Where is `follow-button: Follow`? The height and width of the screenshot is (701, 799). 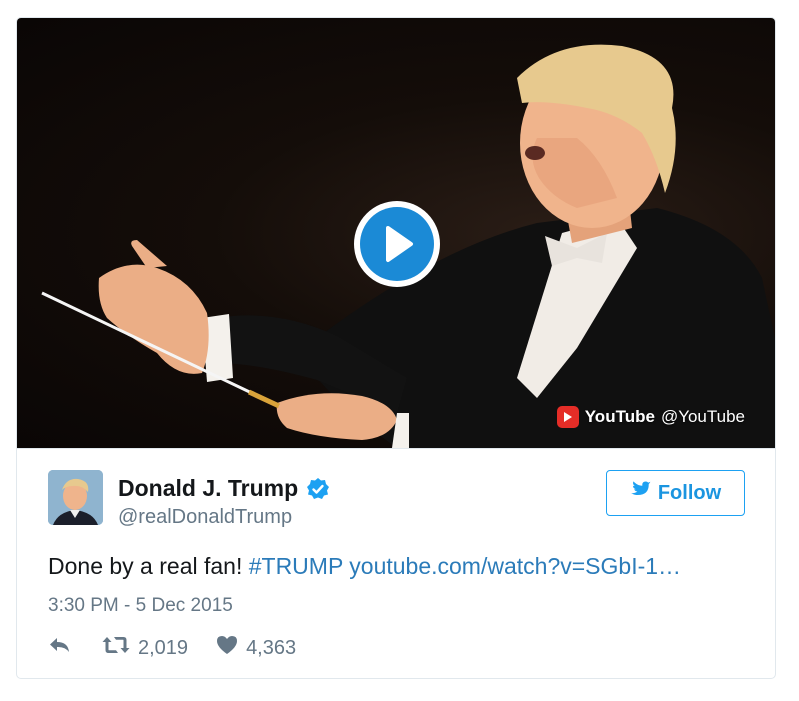 follow-button: Follow is located at coordinates (675, 493).